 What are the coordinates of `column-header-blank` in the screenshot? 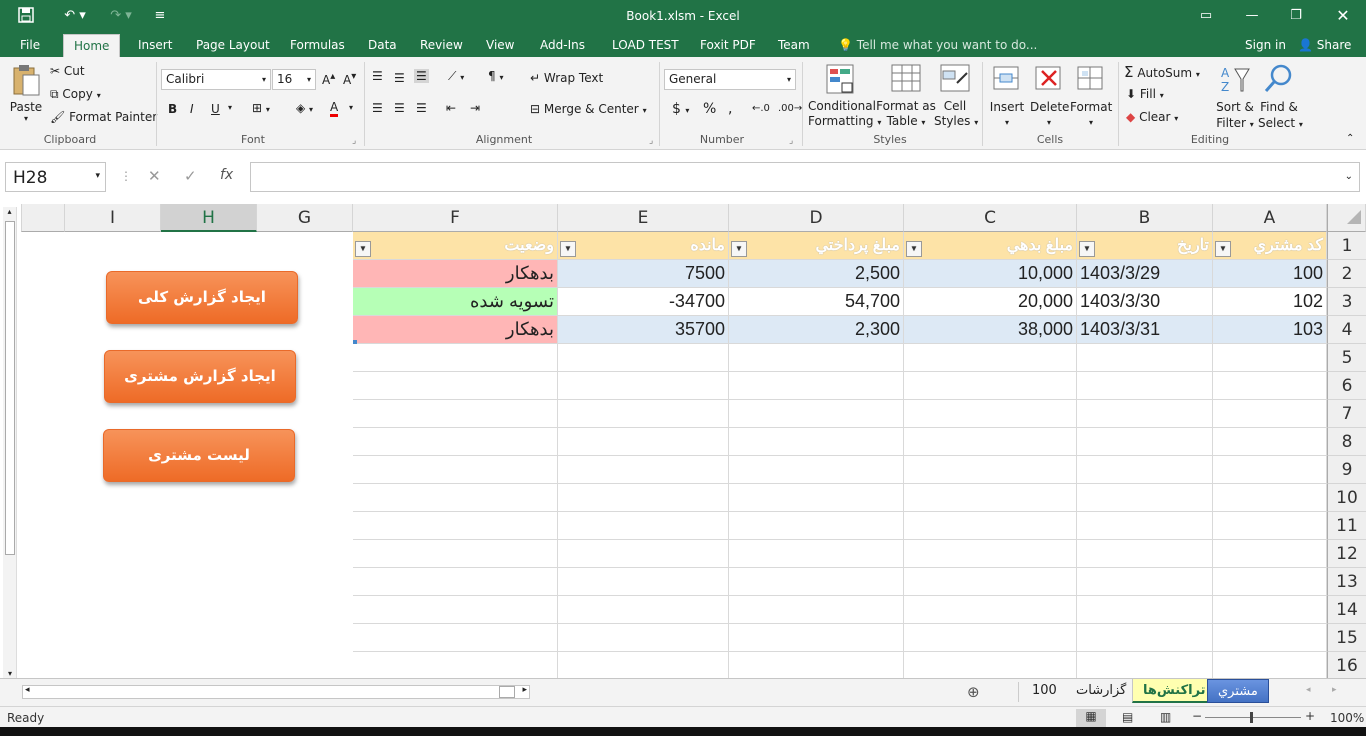 It's located at (43, 218).